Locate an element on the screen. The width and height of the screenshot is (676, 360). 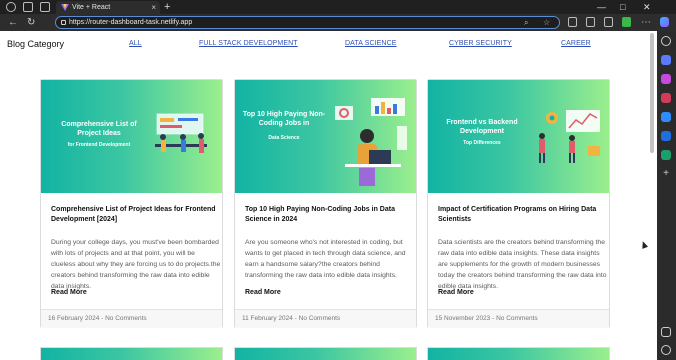
browser-tab: Vite + React × is located at coordinates (108, 7).